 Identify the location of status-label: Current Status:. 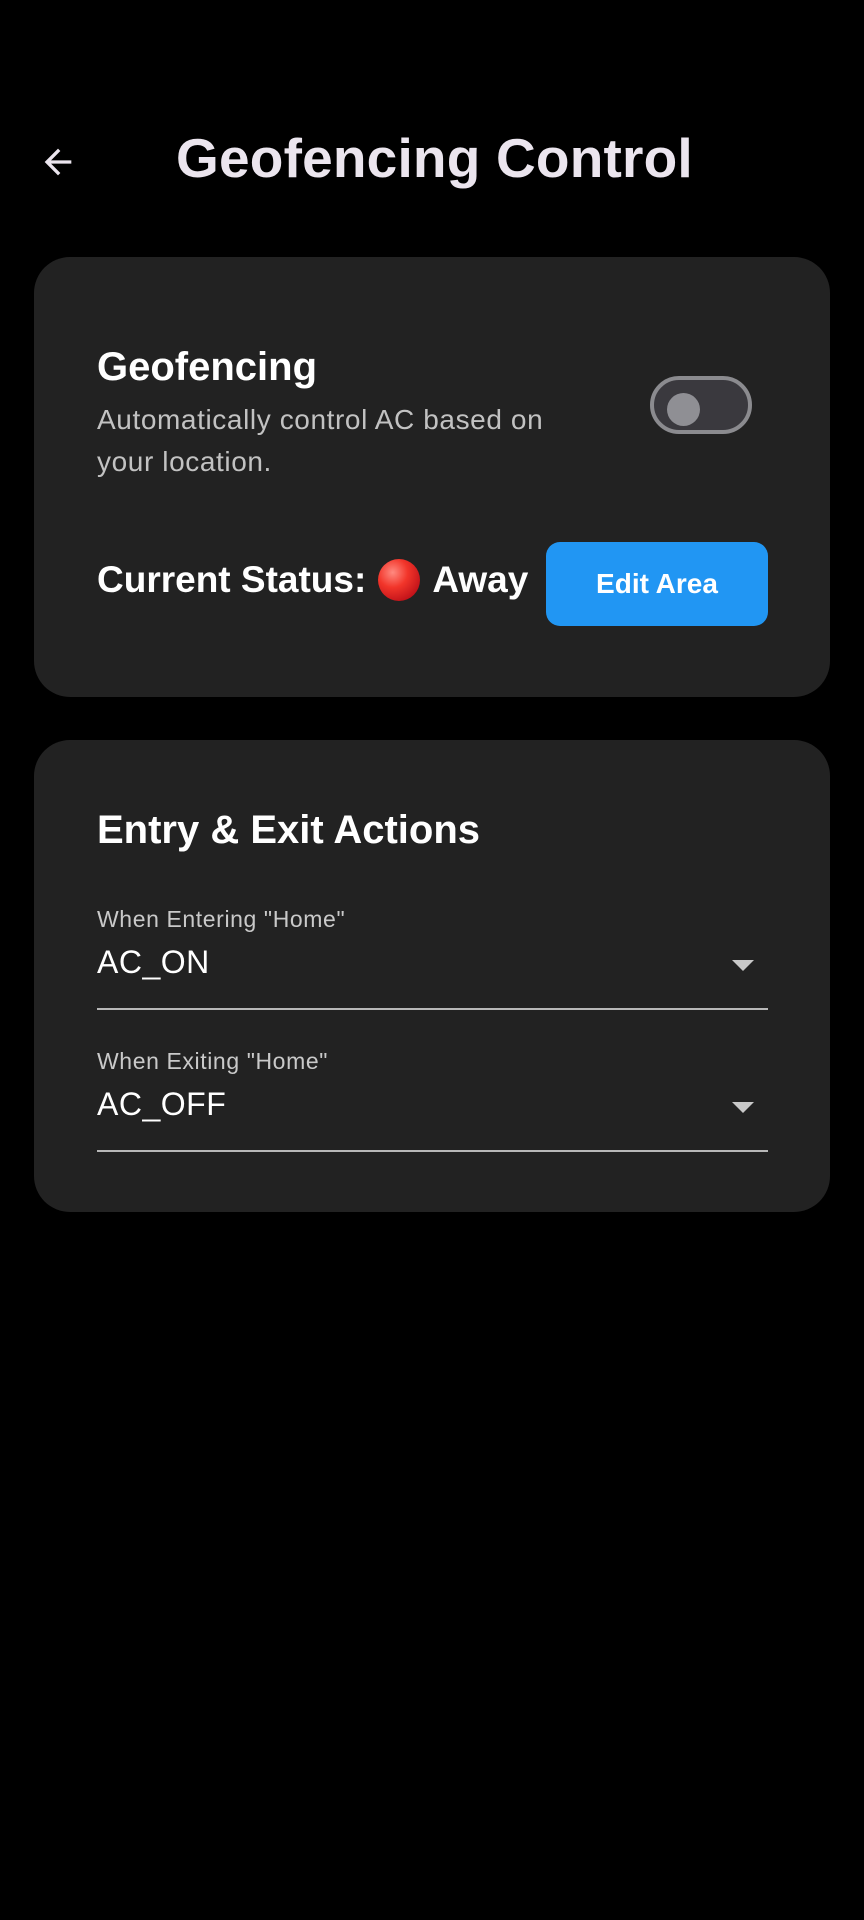
(232, 579).